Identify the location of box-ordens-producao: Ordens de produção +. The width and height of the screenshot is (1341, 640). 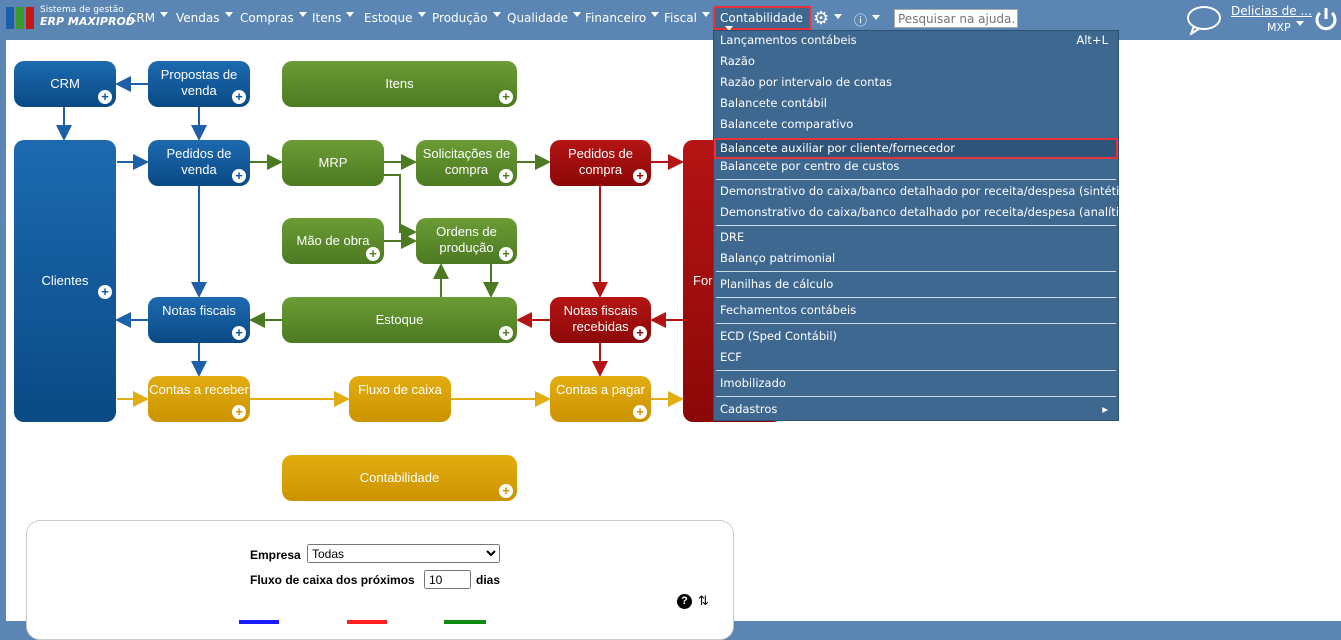
(466, 241).